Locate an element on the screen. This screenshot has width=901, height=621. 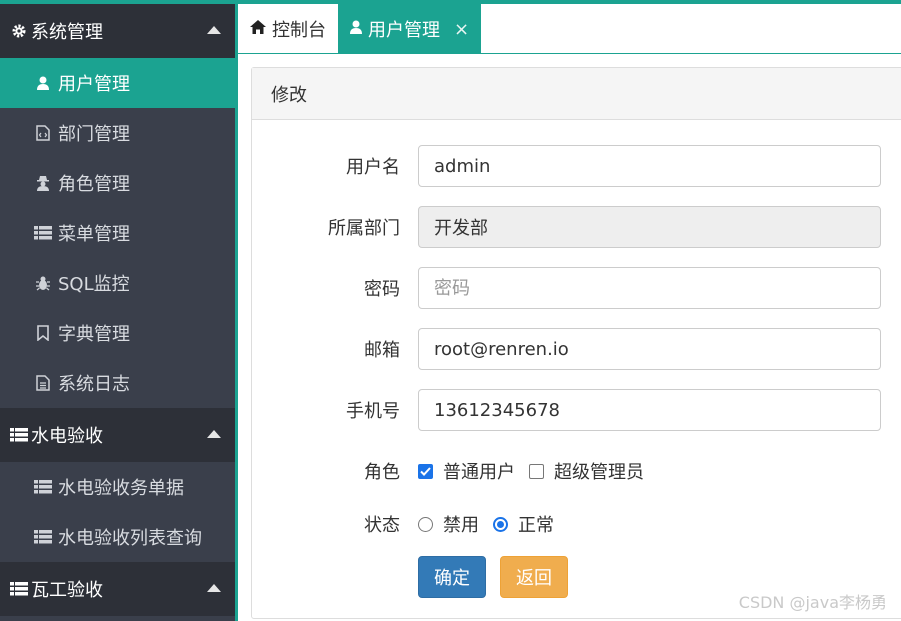
sidebar-divider is located at coordinates (236, 310).